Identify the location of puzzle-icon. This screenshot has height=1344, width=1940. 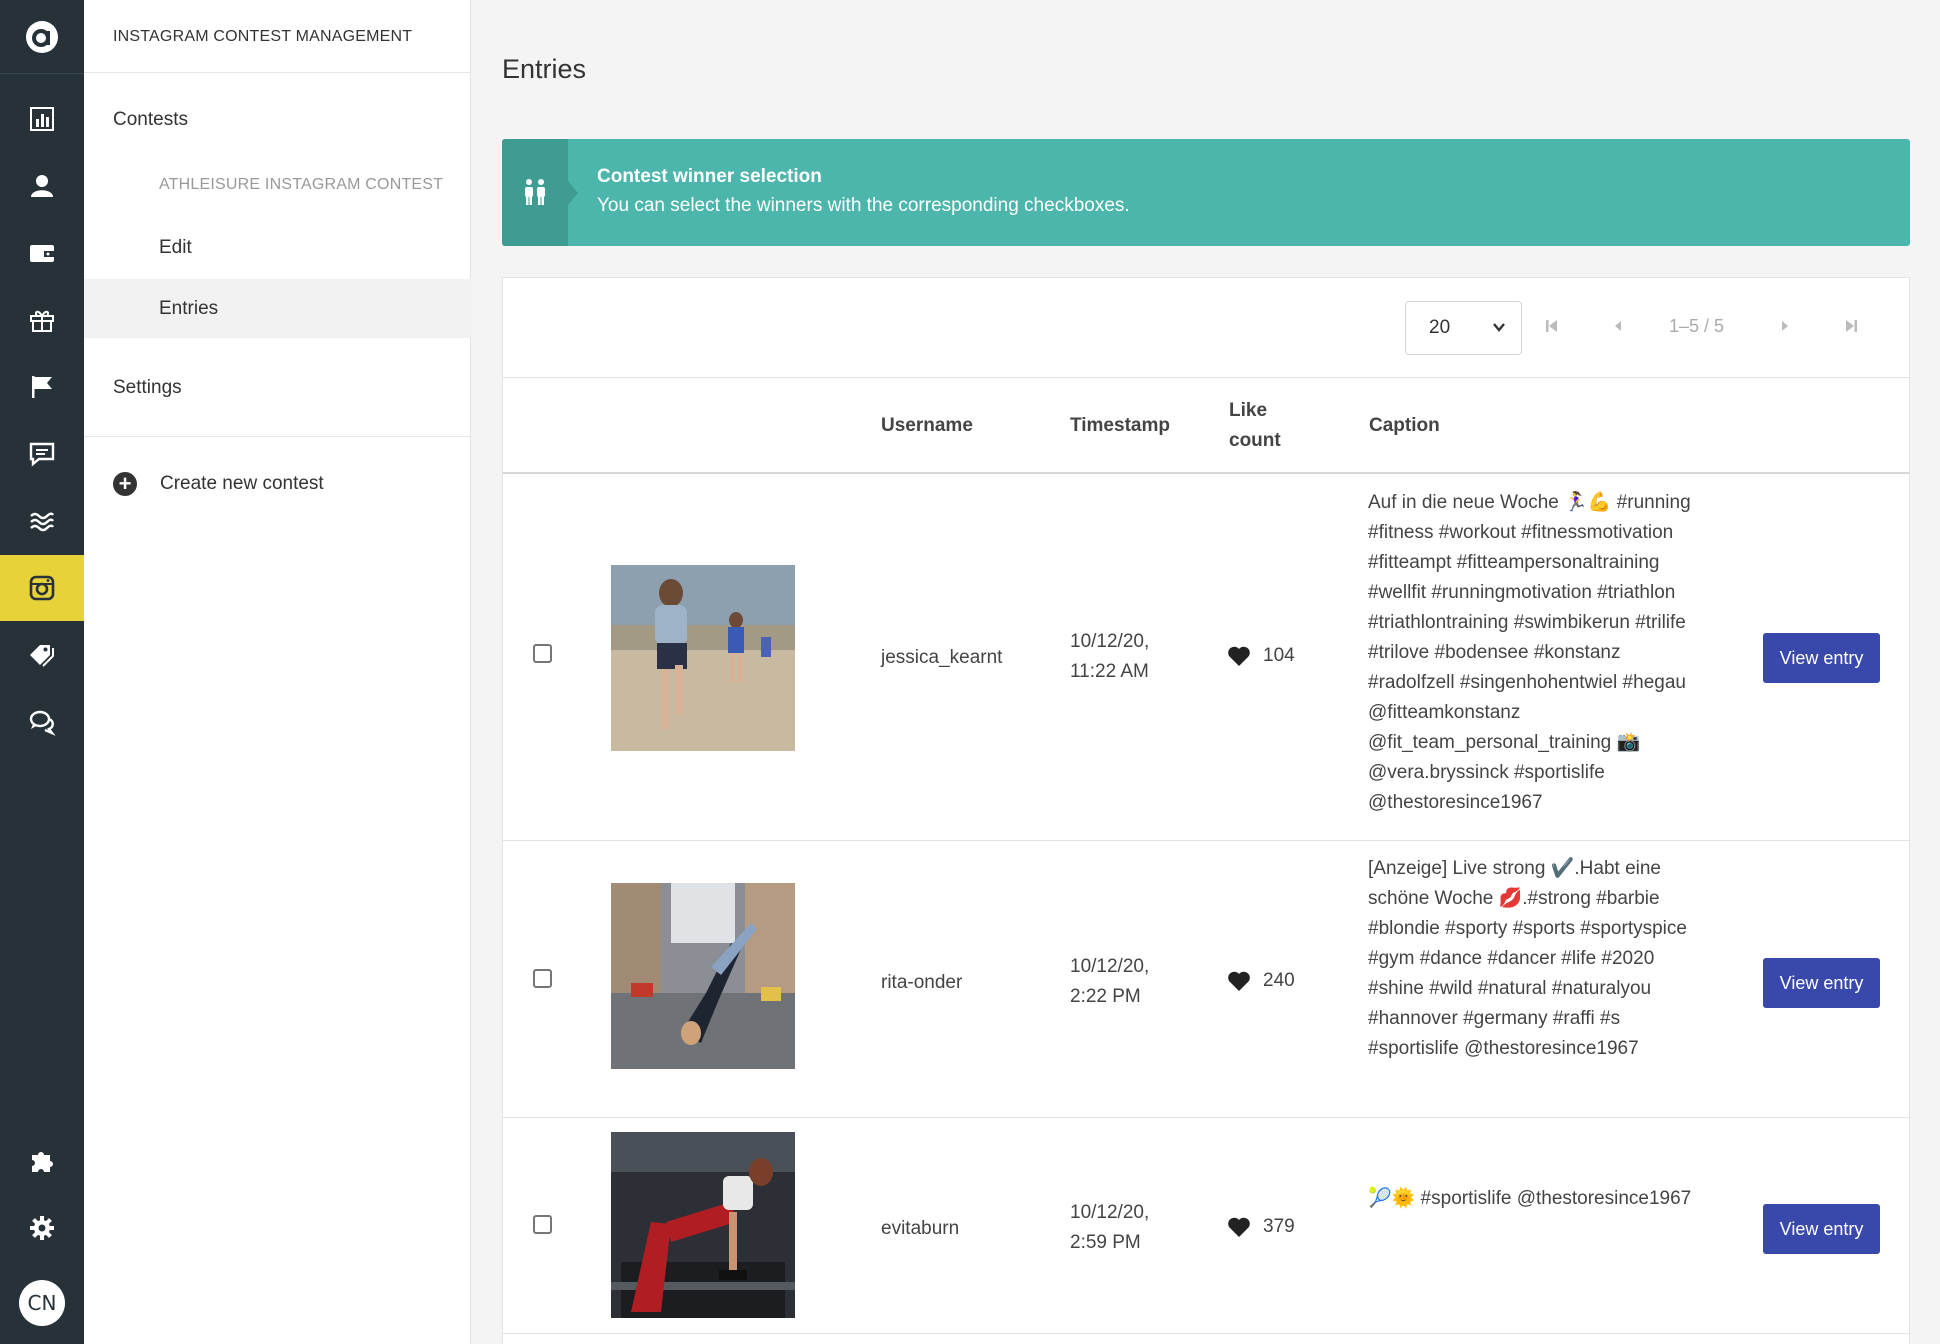
(42, 1162).